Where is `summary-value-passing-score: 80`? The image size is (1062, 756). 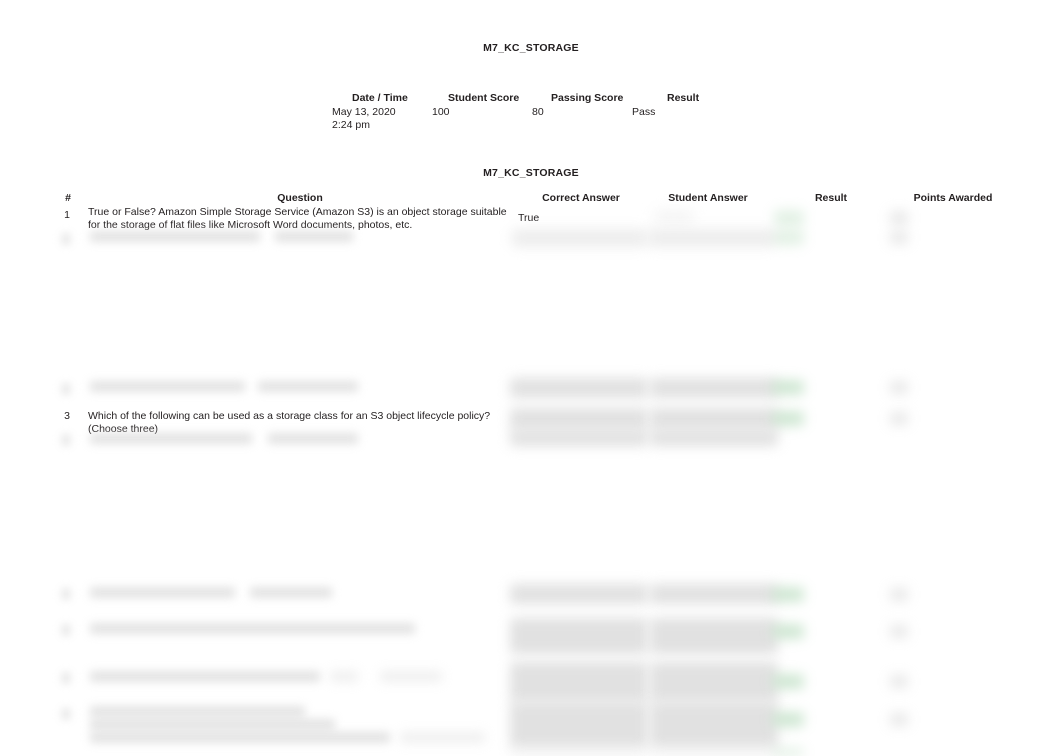
summary-value-passing-score: 80 is located at coordinates (538, 112).